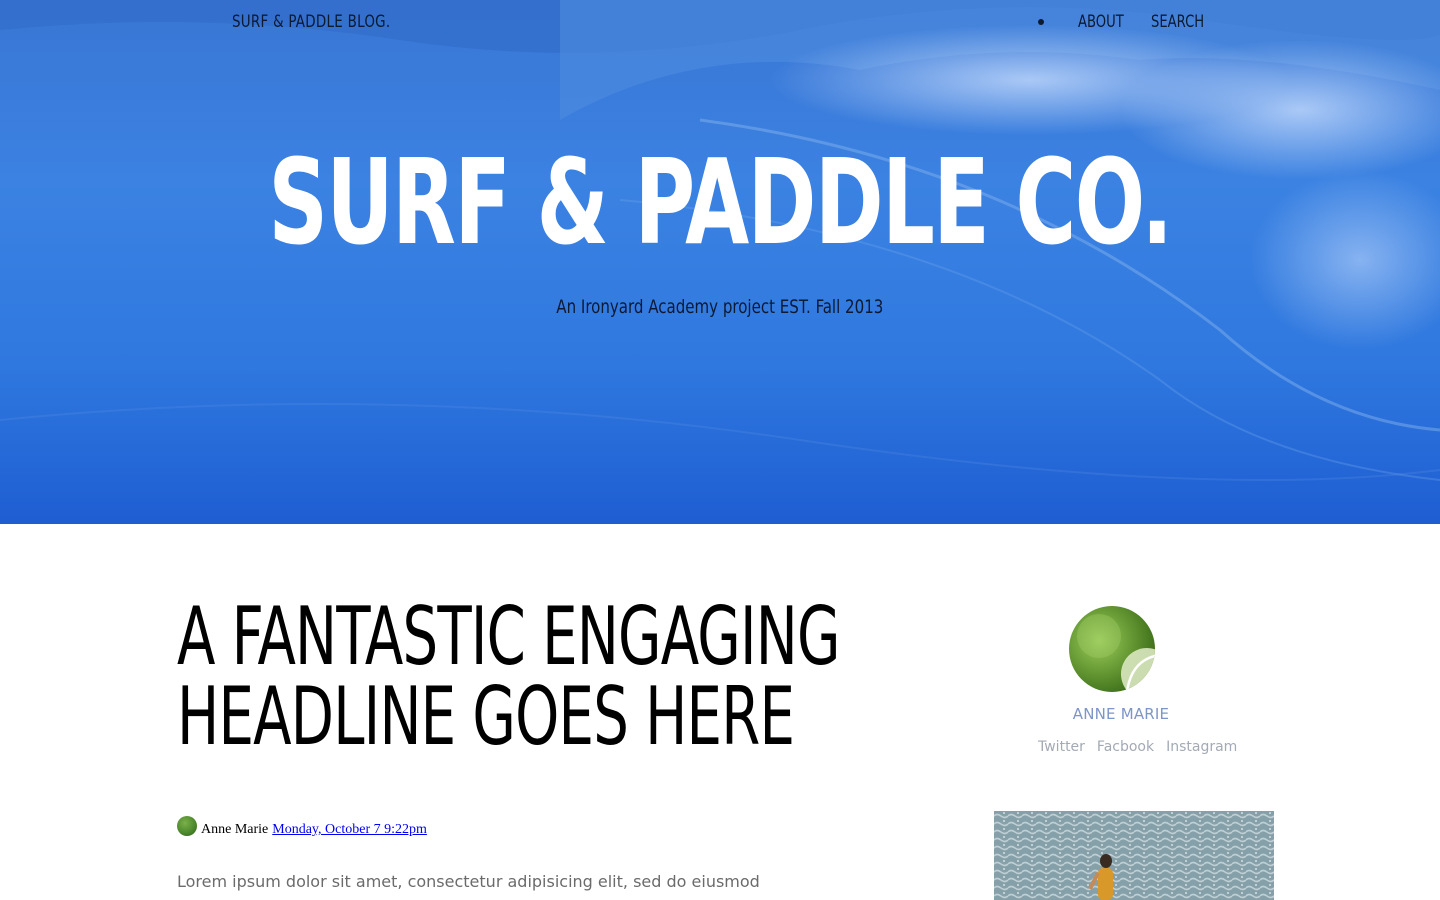  I want to click on facebook-link: Facbook, so click(1125, 747).